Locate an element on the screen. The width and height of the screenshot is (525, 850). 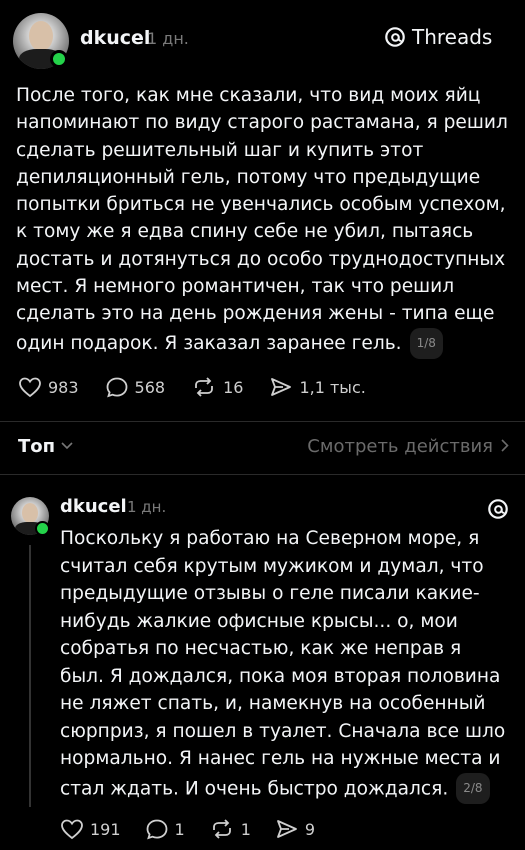
reply-threads-icon is located at coordinates (498, 511).